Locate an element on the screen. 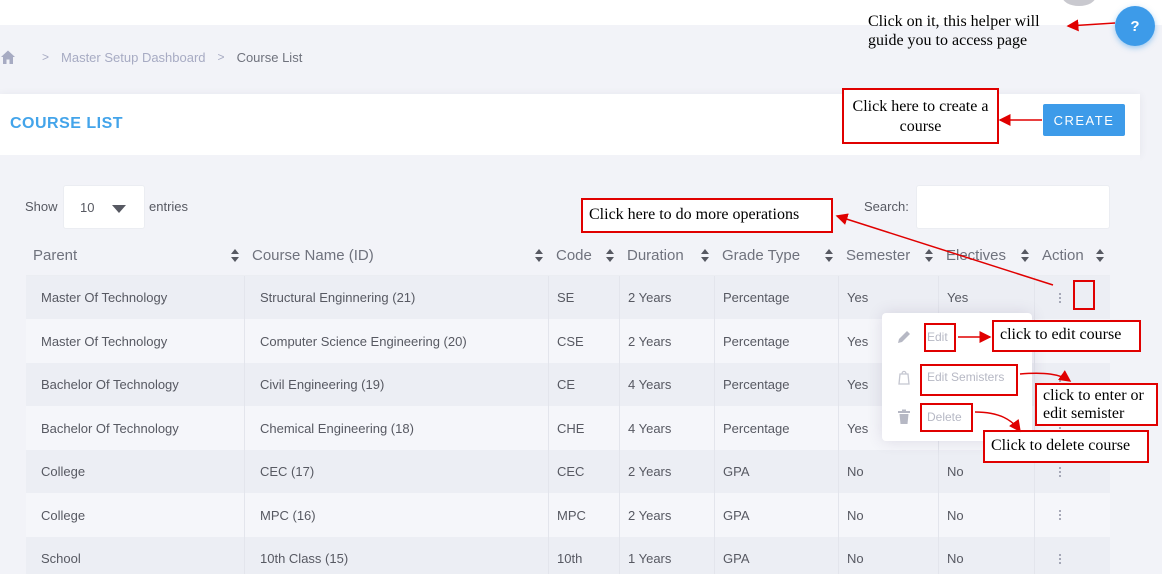 The height and width of the screenshot is (574, 1162). highlight-edit is located at coordinates (940, 337).